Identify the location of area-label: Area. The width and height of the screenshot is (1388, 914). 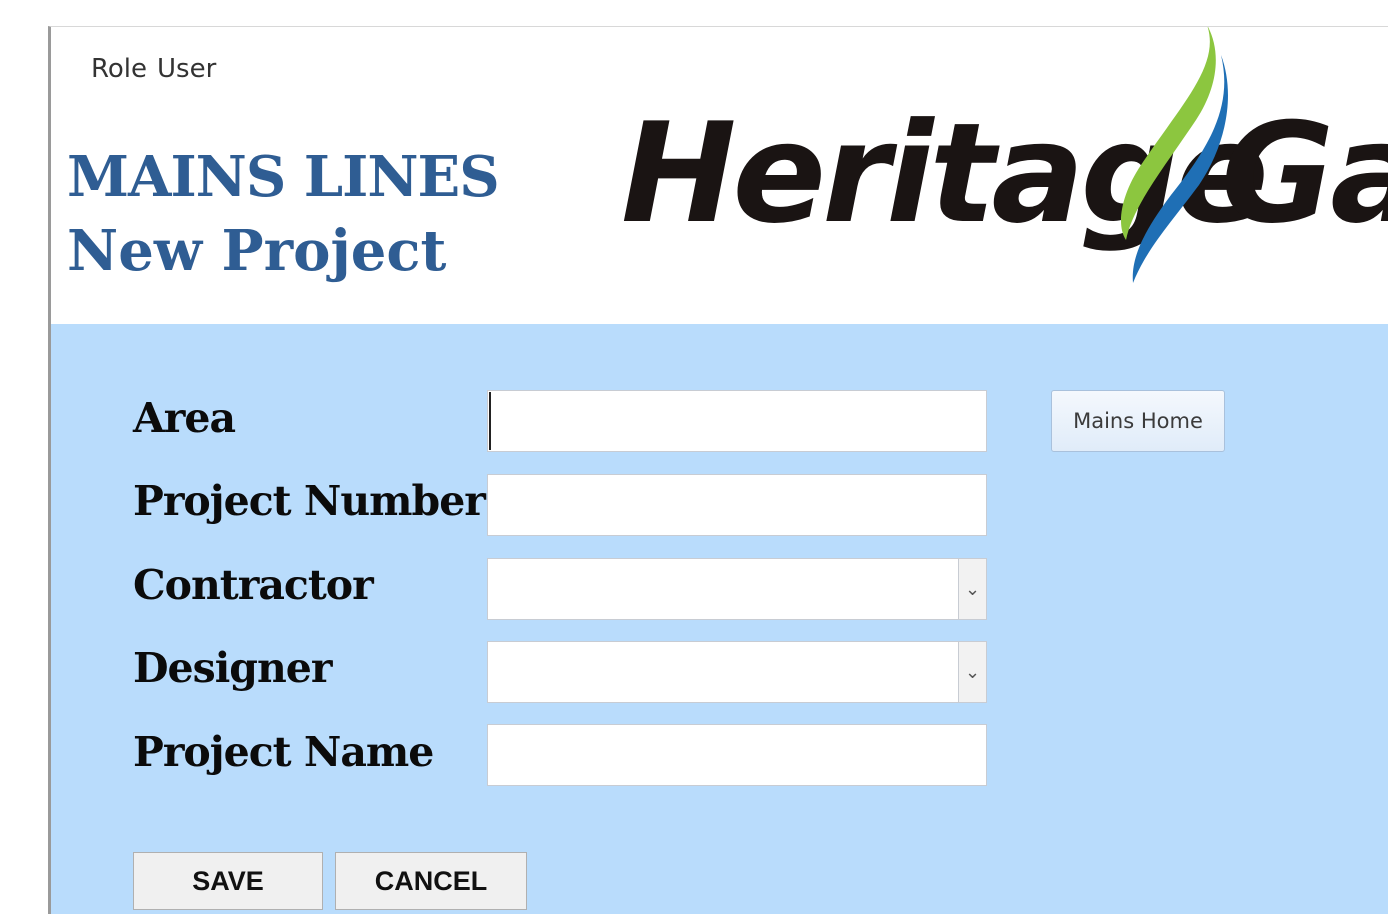
(184, 418).